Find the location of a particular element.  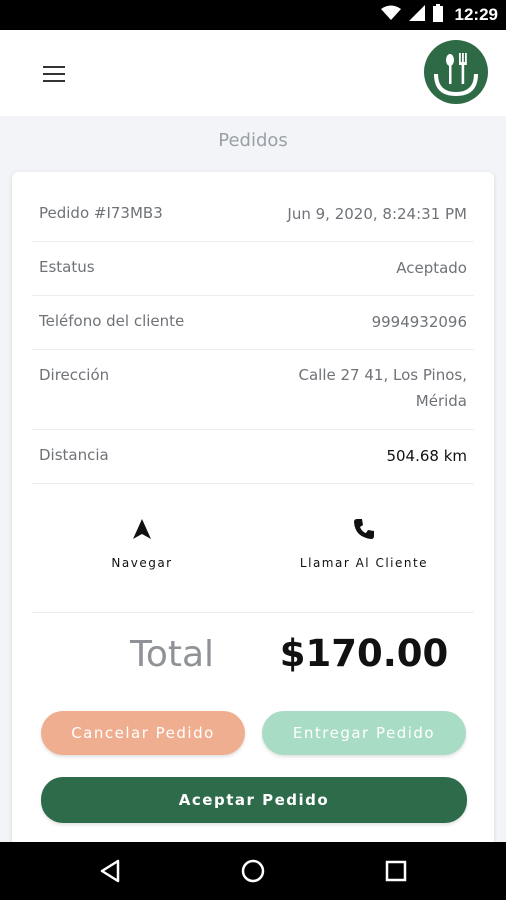

battery-icon is located at coordinates (437, 15).